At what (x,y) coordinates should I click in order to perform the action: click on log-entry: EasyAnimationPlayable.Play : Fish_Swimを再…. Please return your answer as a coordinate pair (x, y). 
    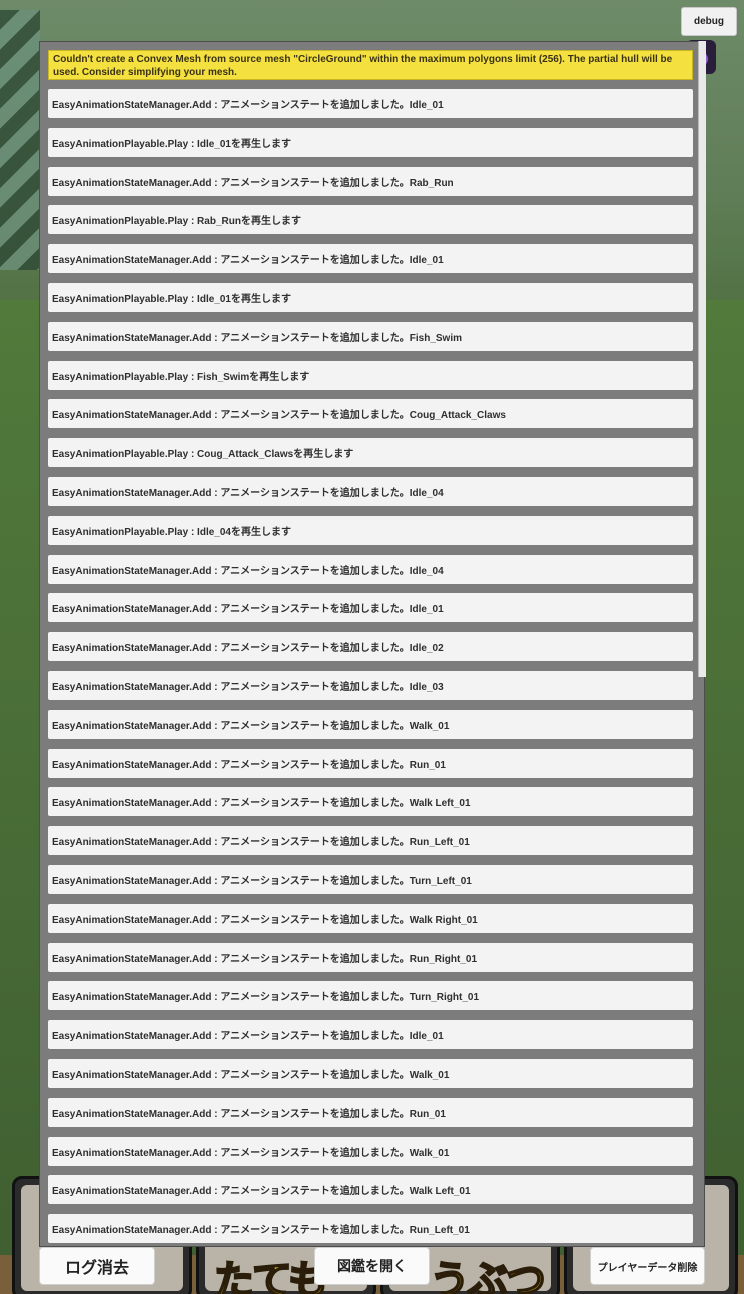
    Looking at the image, I should click on (370, 375).